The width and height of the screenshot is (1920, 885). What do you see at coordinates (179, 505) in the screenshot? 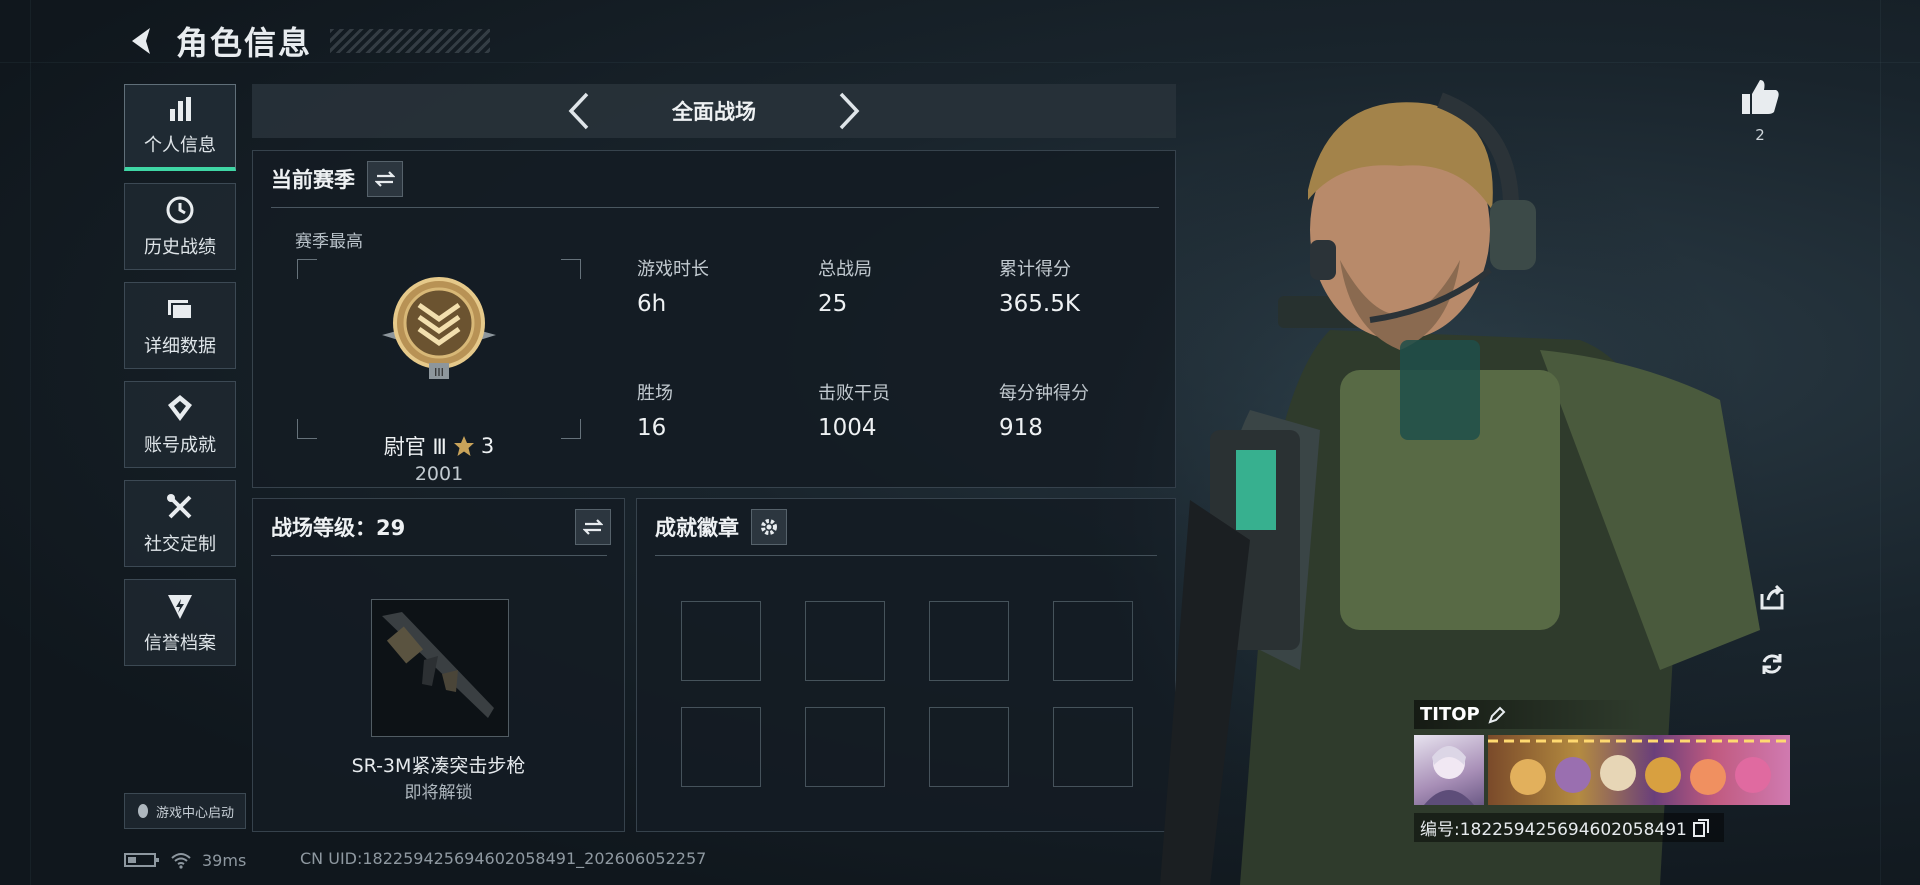
I see `tools-icon` at bounding box center [179, 505].